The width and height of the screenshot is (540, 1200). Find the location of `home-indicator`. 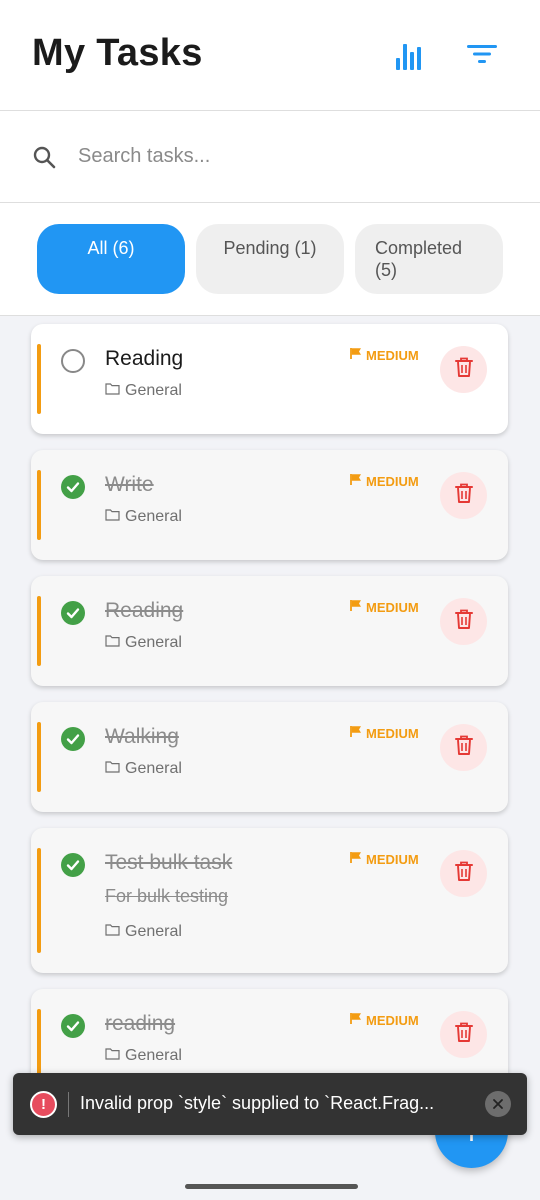

home-indicator is located at coordinates (271, 1186).